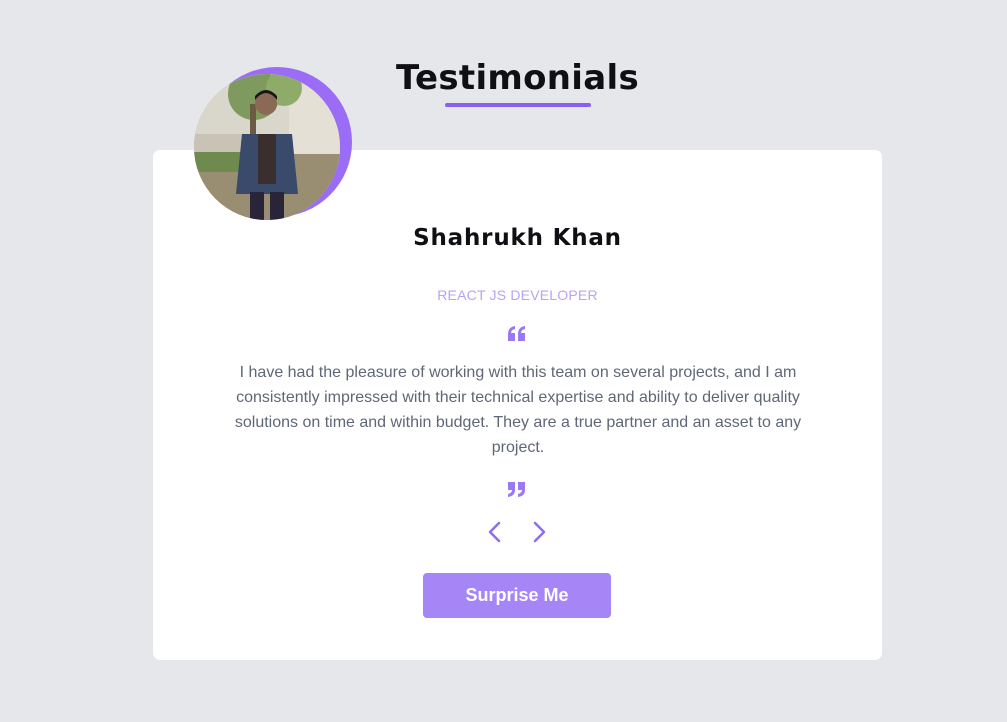 Image resolution: width=1007 pixels, height=722 pixels. I want to click on chevron-right-icon, so click(539, 532).